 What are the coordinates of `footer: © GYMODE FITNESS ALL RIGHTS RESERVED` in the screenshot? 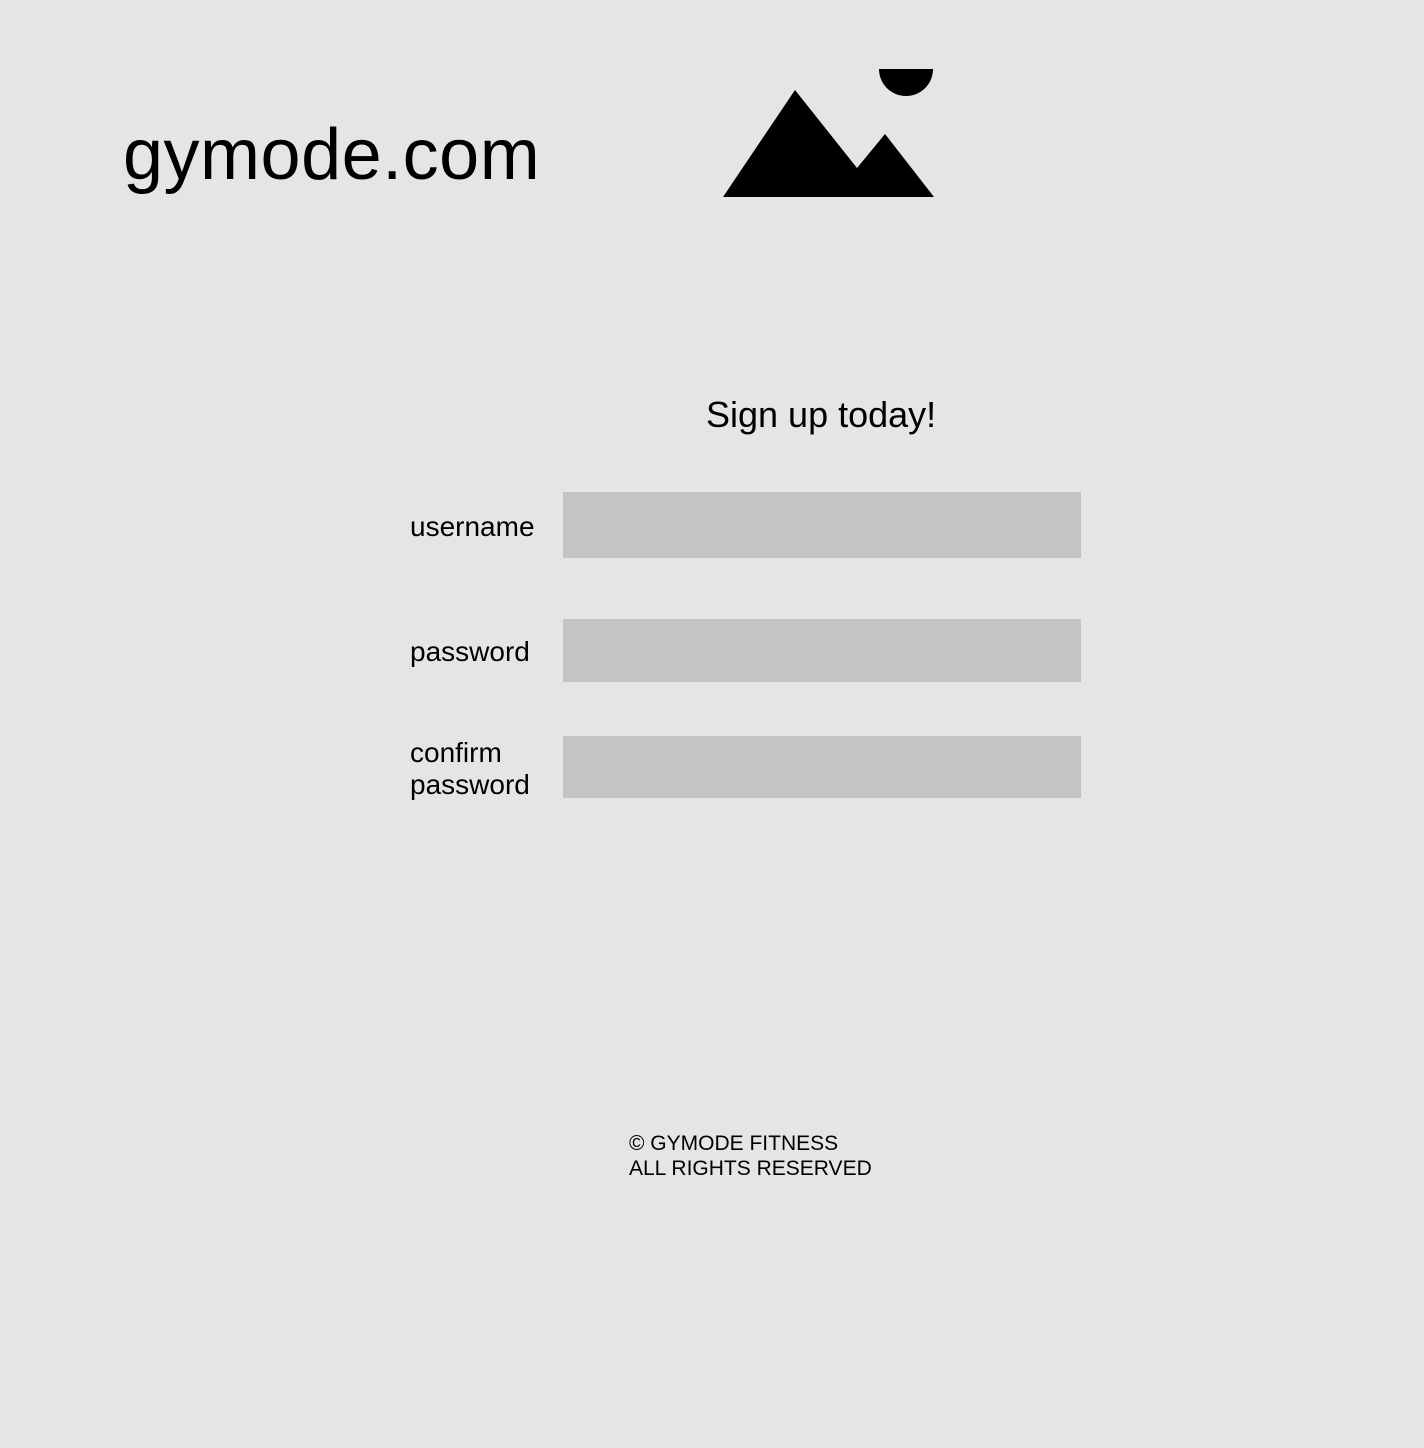 It's located at (750, 1156).